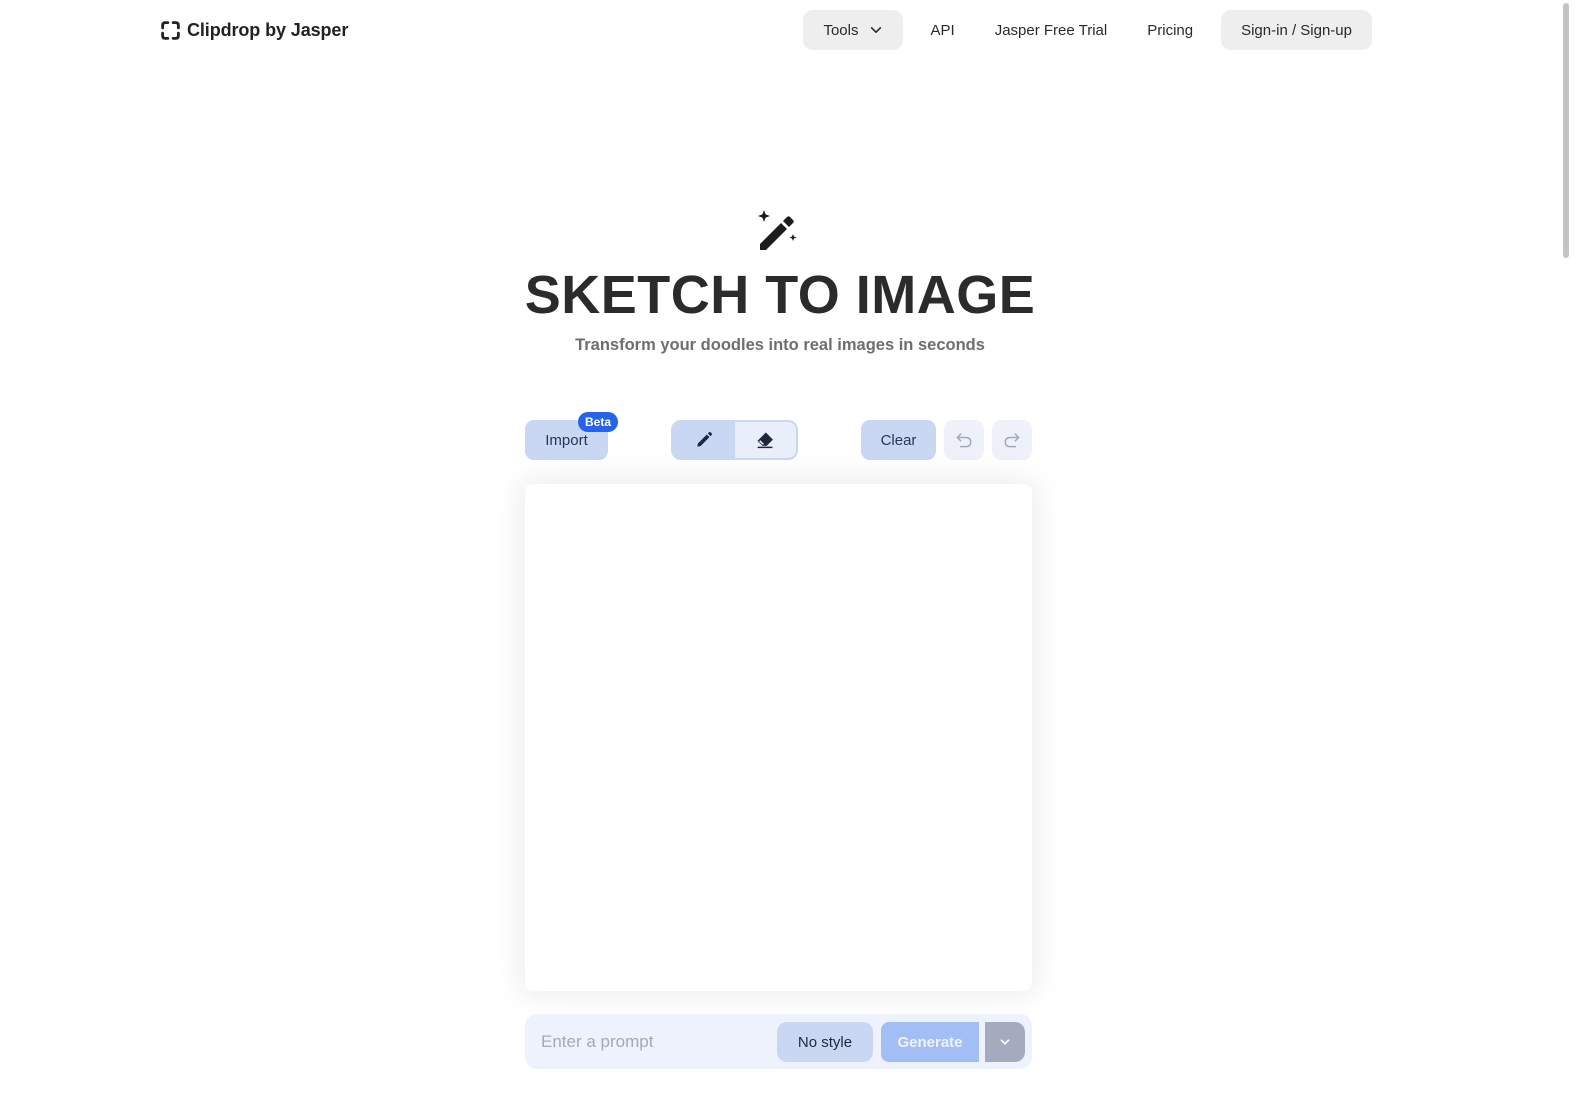 Image resolution: width=1584 pixels, height=1105 pixels. What do you see at coordinates (1051, 30) in the screenshot?
I see `nav-free-trial-link: Jasper Free Trial` at bounding box center [1051, 30].